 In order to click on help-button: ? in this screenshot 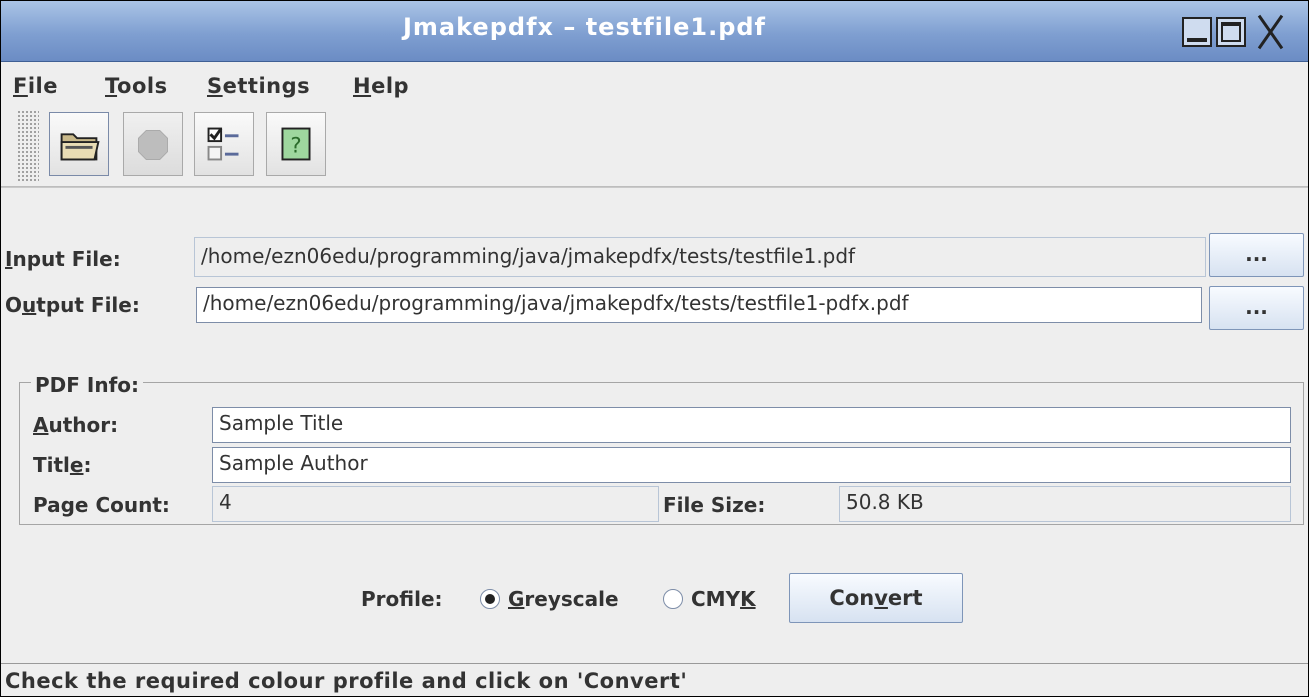, I will do `click(296, 144)`.